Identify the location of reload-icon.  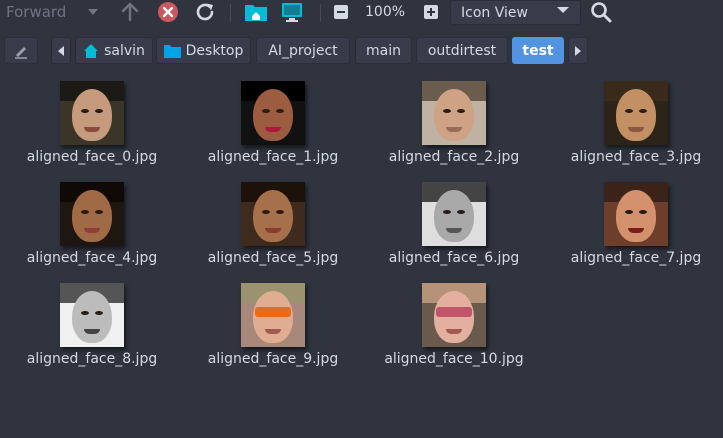
(205, 12).